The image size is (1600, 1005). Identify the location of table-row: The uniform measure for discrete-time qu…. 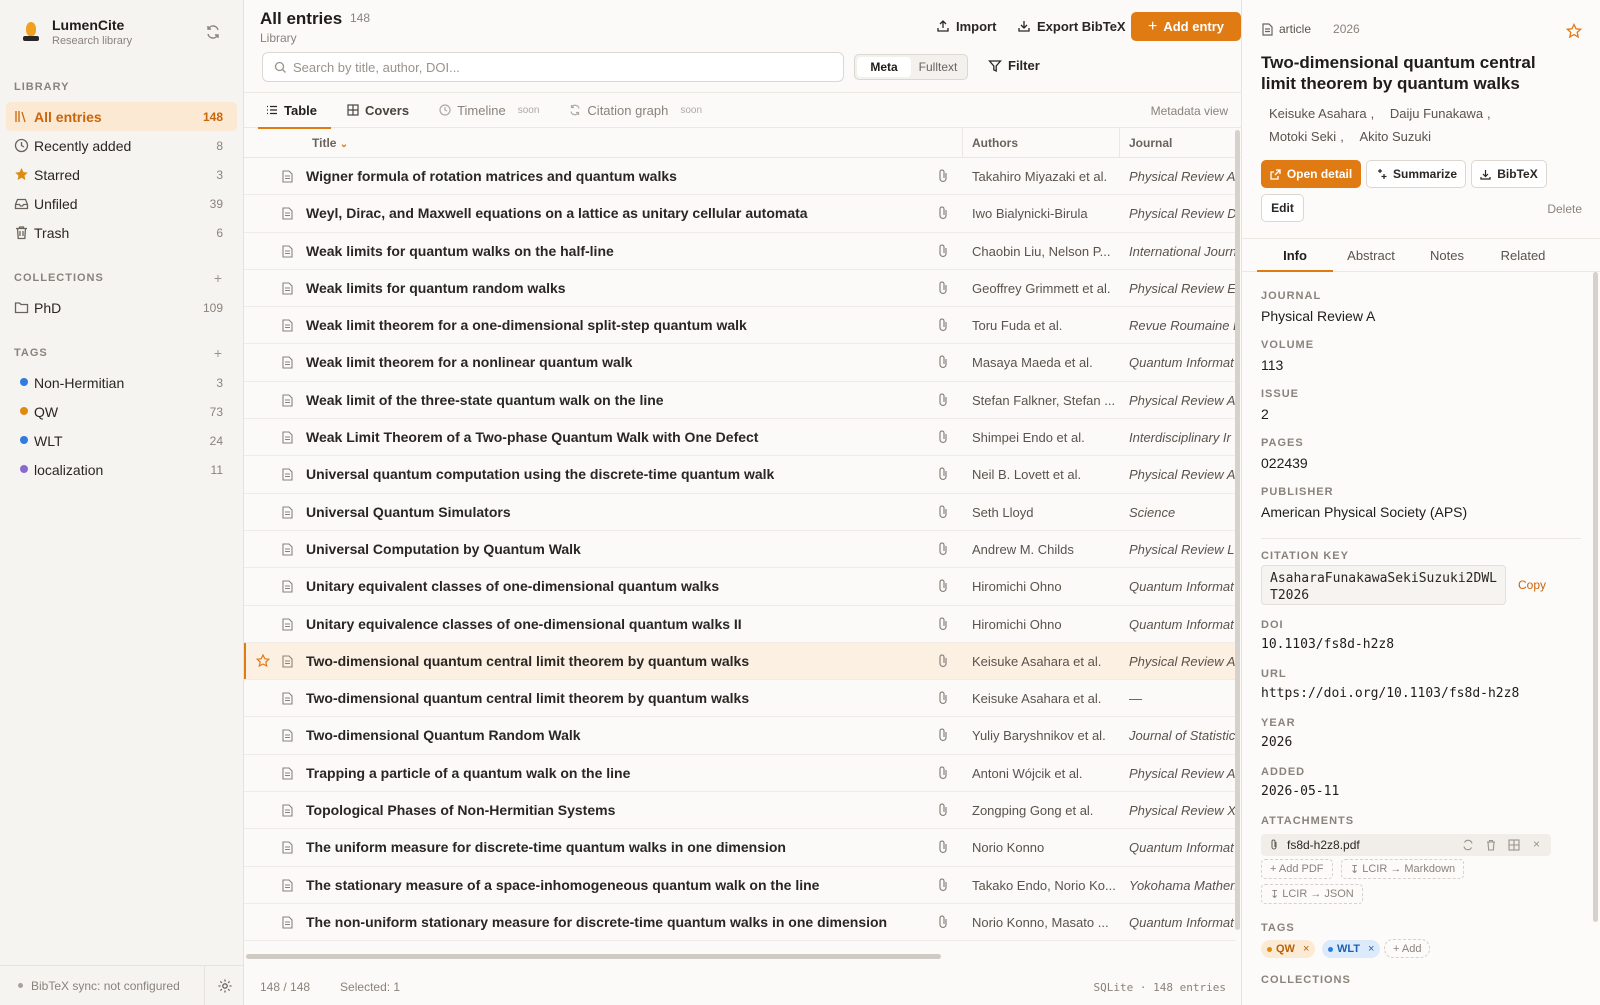
(740, 848).